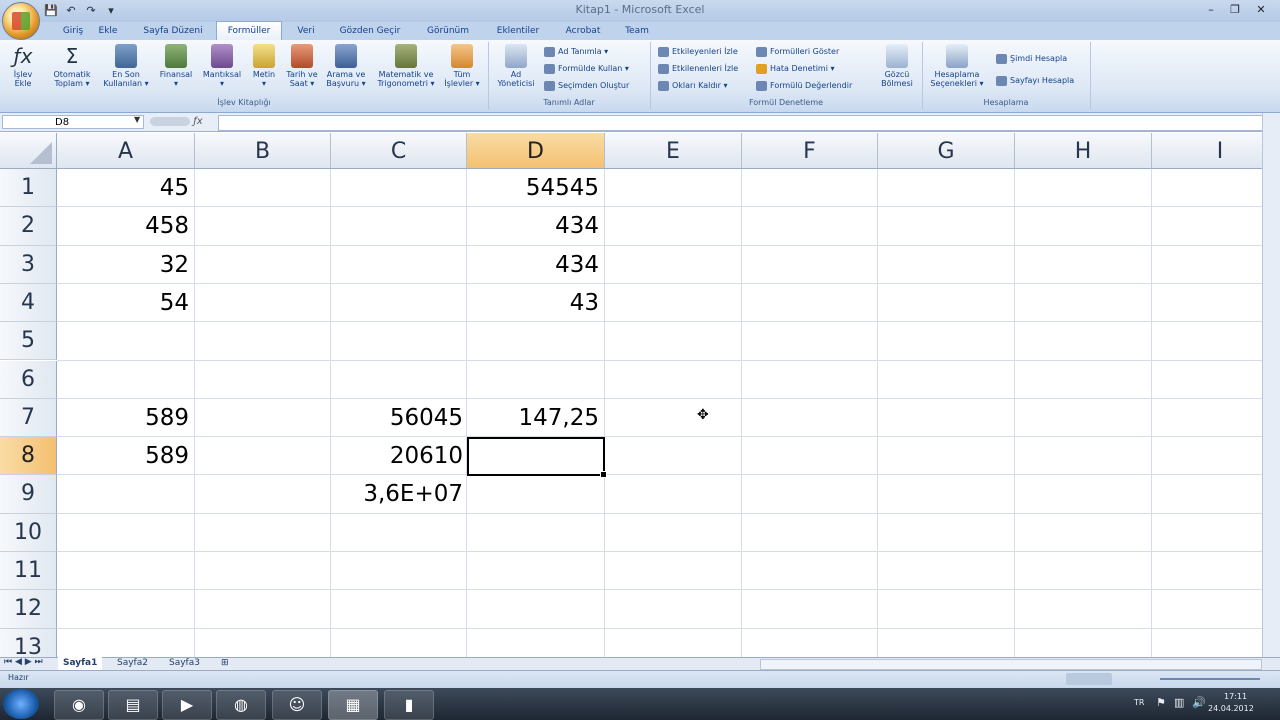 Image resolution: width=1280 pixels, height=720 pixels. Describe the element at coordinates (23, 662) in the screenshot. I see `sheet-nav-icons: ⏮ ◀ ▶ ⏭` at that location.